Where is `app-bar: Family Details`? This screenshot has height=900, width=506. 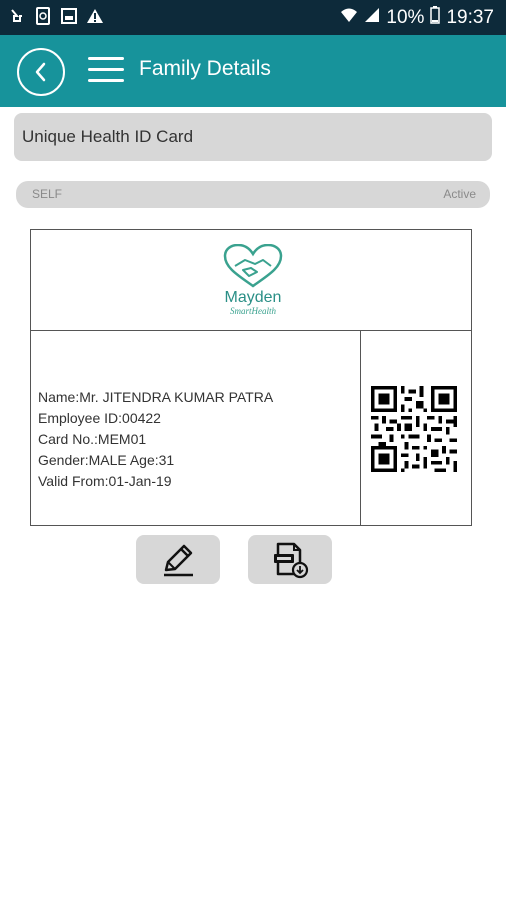
app-bar: Family Details is located at coordinates (253, 71).